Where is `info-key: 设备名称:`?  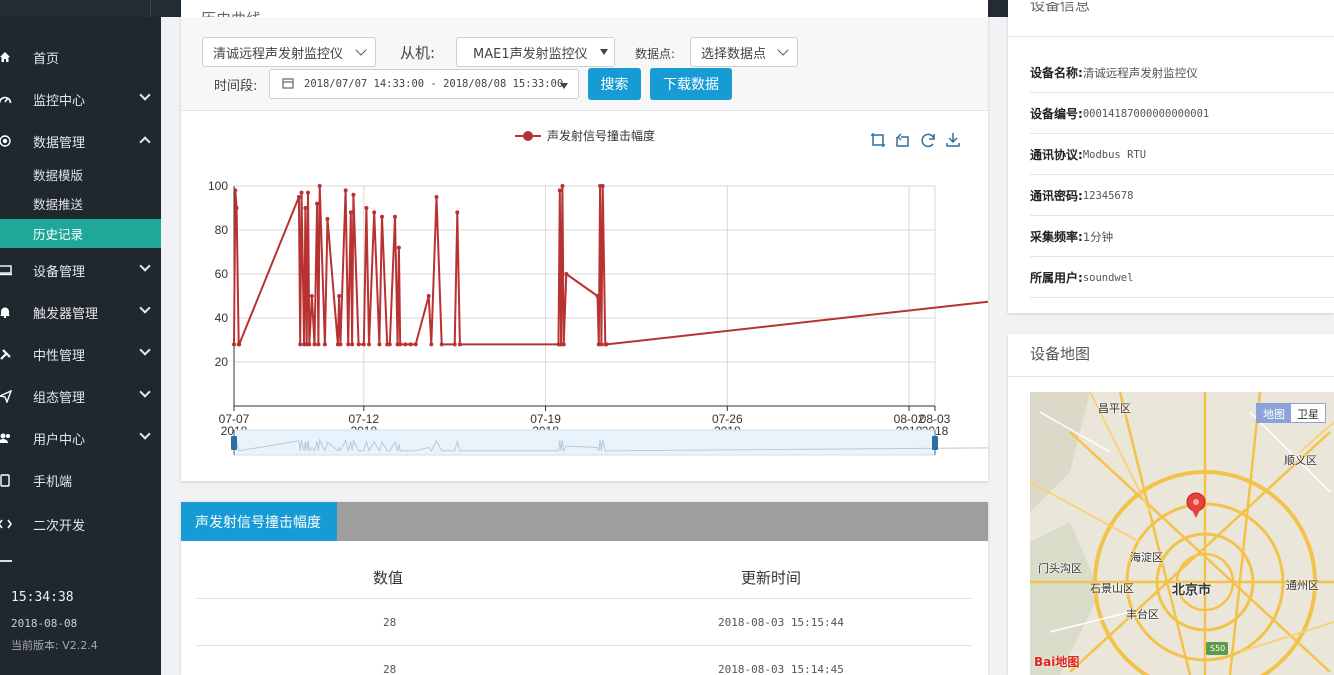
info-key: 设备名称: is located at coordinates (1056, 73).